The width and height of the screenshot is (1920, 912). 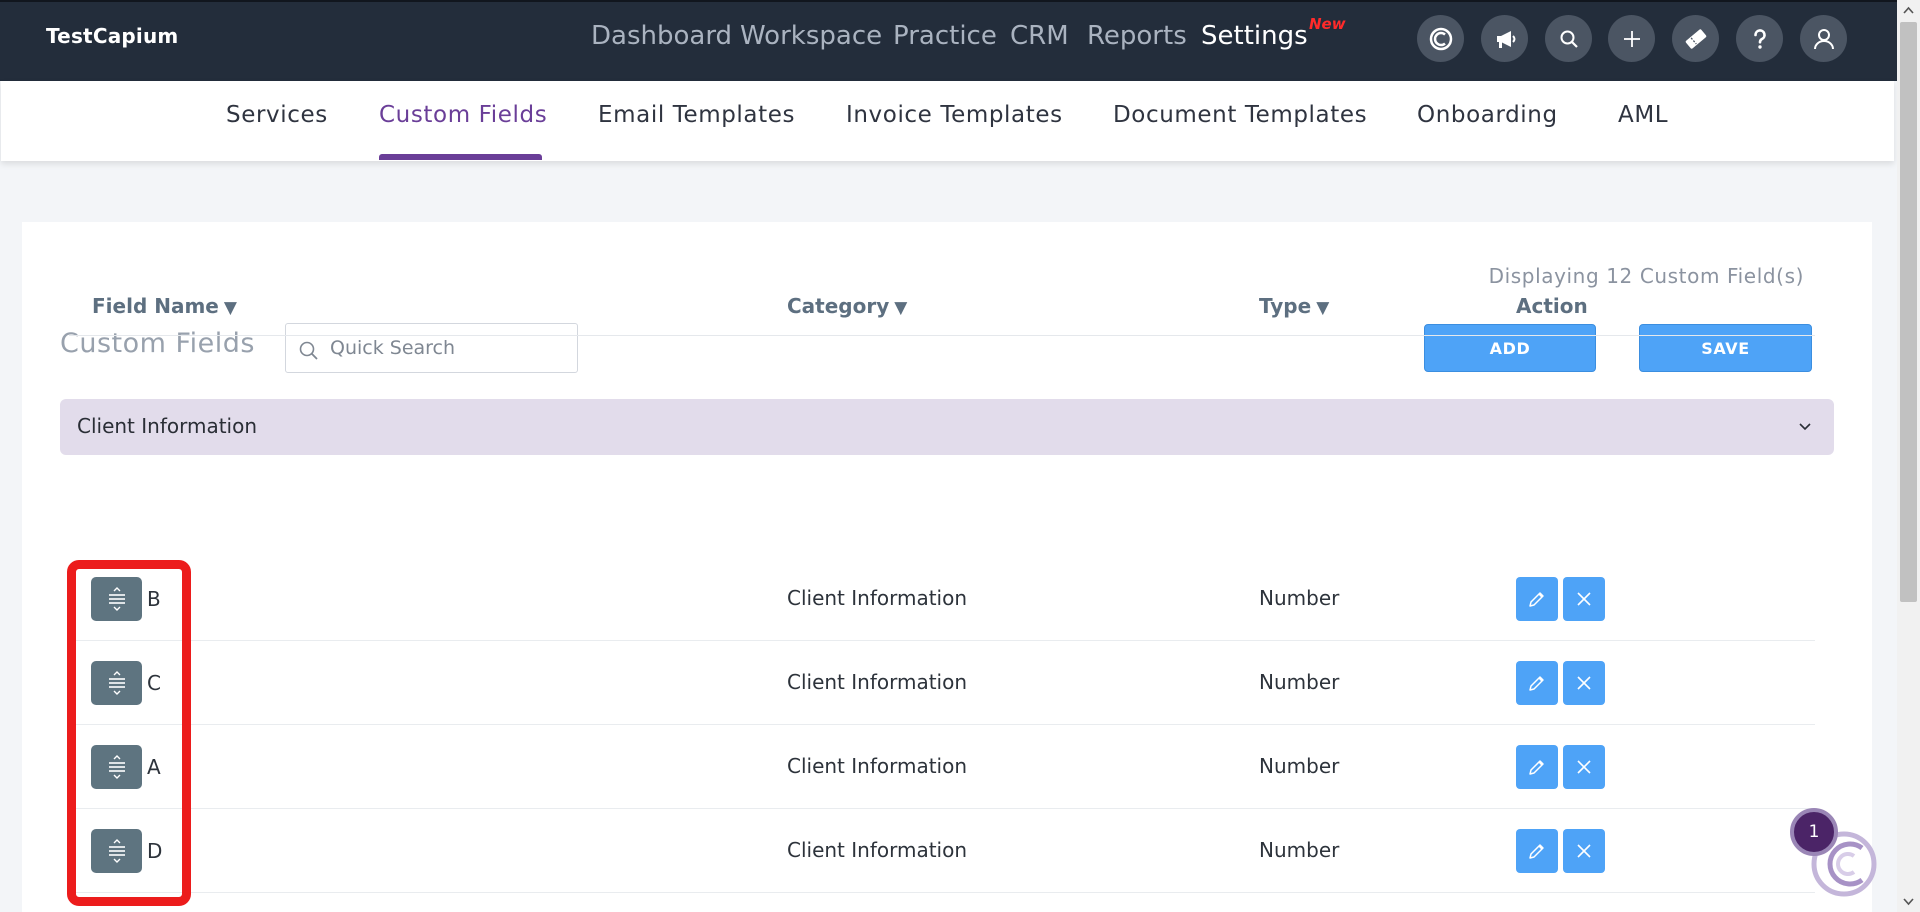 What do you see at coordinates (1487, 115) in the screenshot?
I see `tab-onboarding: Onboarding` at bounding box center [1487, 115].